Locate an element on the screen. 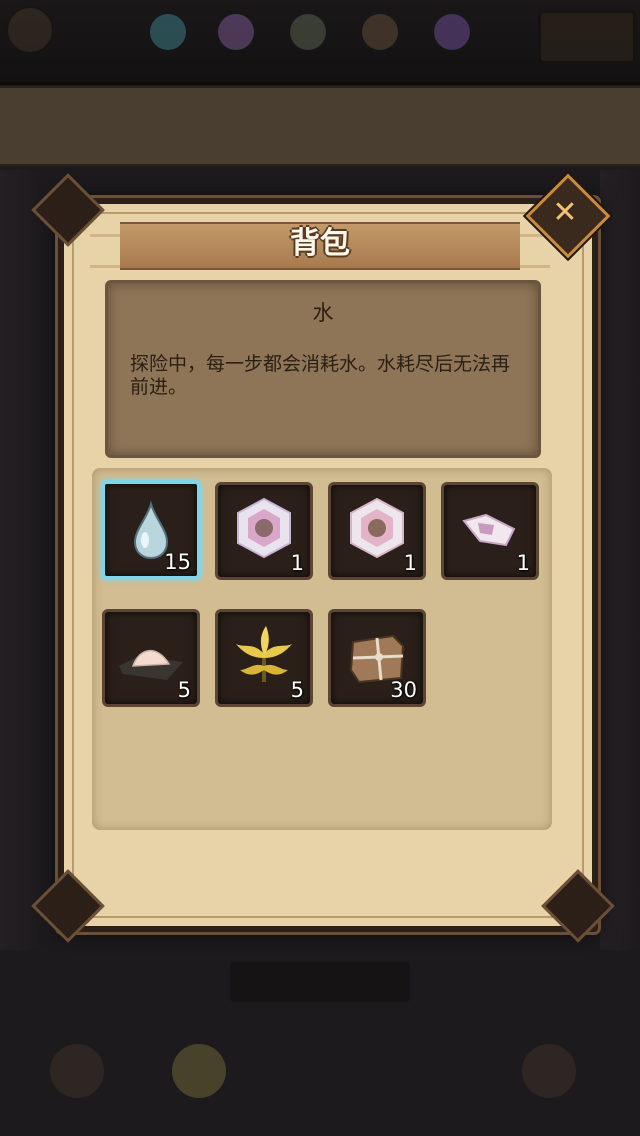  inventory-slot-purple-crystal: 1 is located at coordinates (264, 531).